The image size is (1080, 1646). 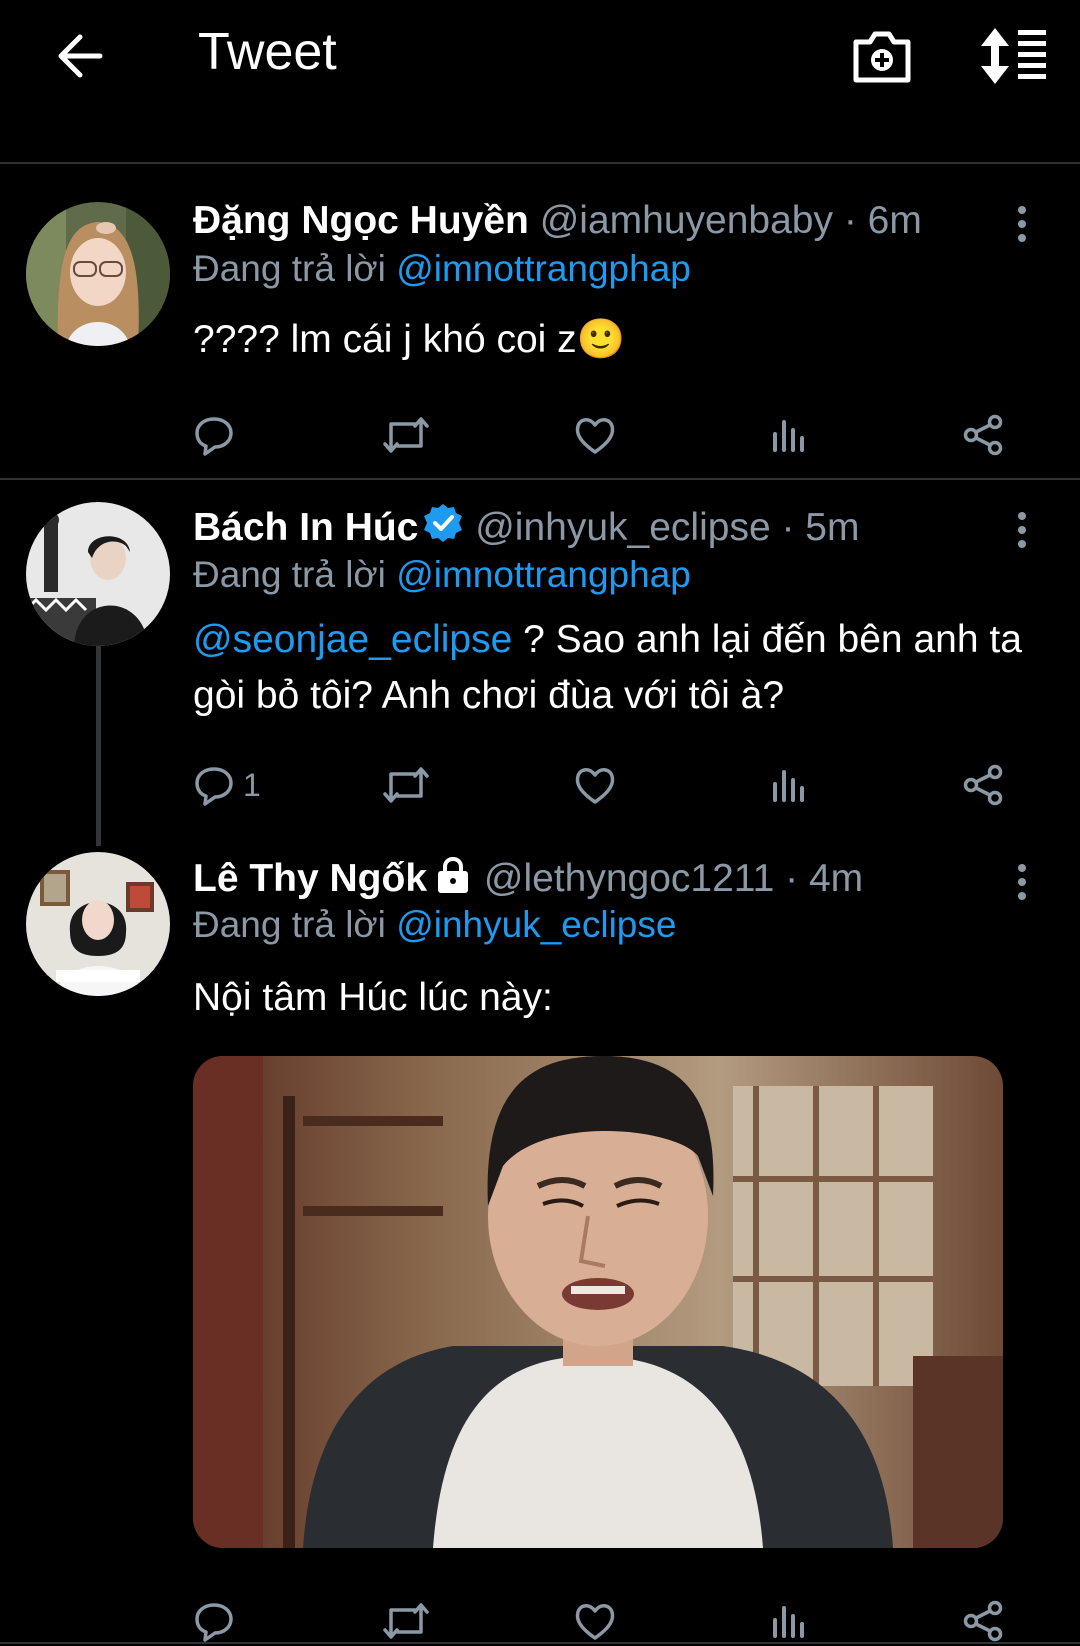 What do you see at coordinates (352, 639) in the screenshot?
I see `body-mention-link: @seonjae_eclipse` at bounding box center [352, 639].